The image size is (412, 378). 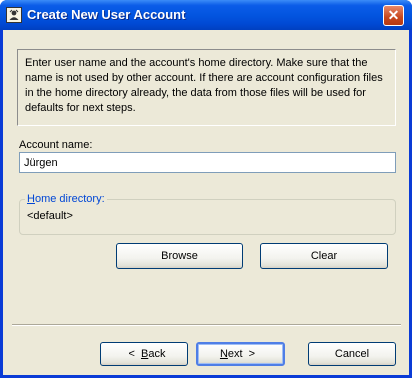 I want to click on home-directory-value: <default>, so click(x=50, y=216).